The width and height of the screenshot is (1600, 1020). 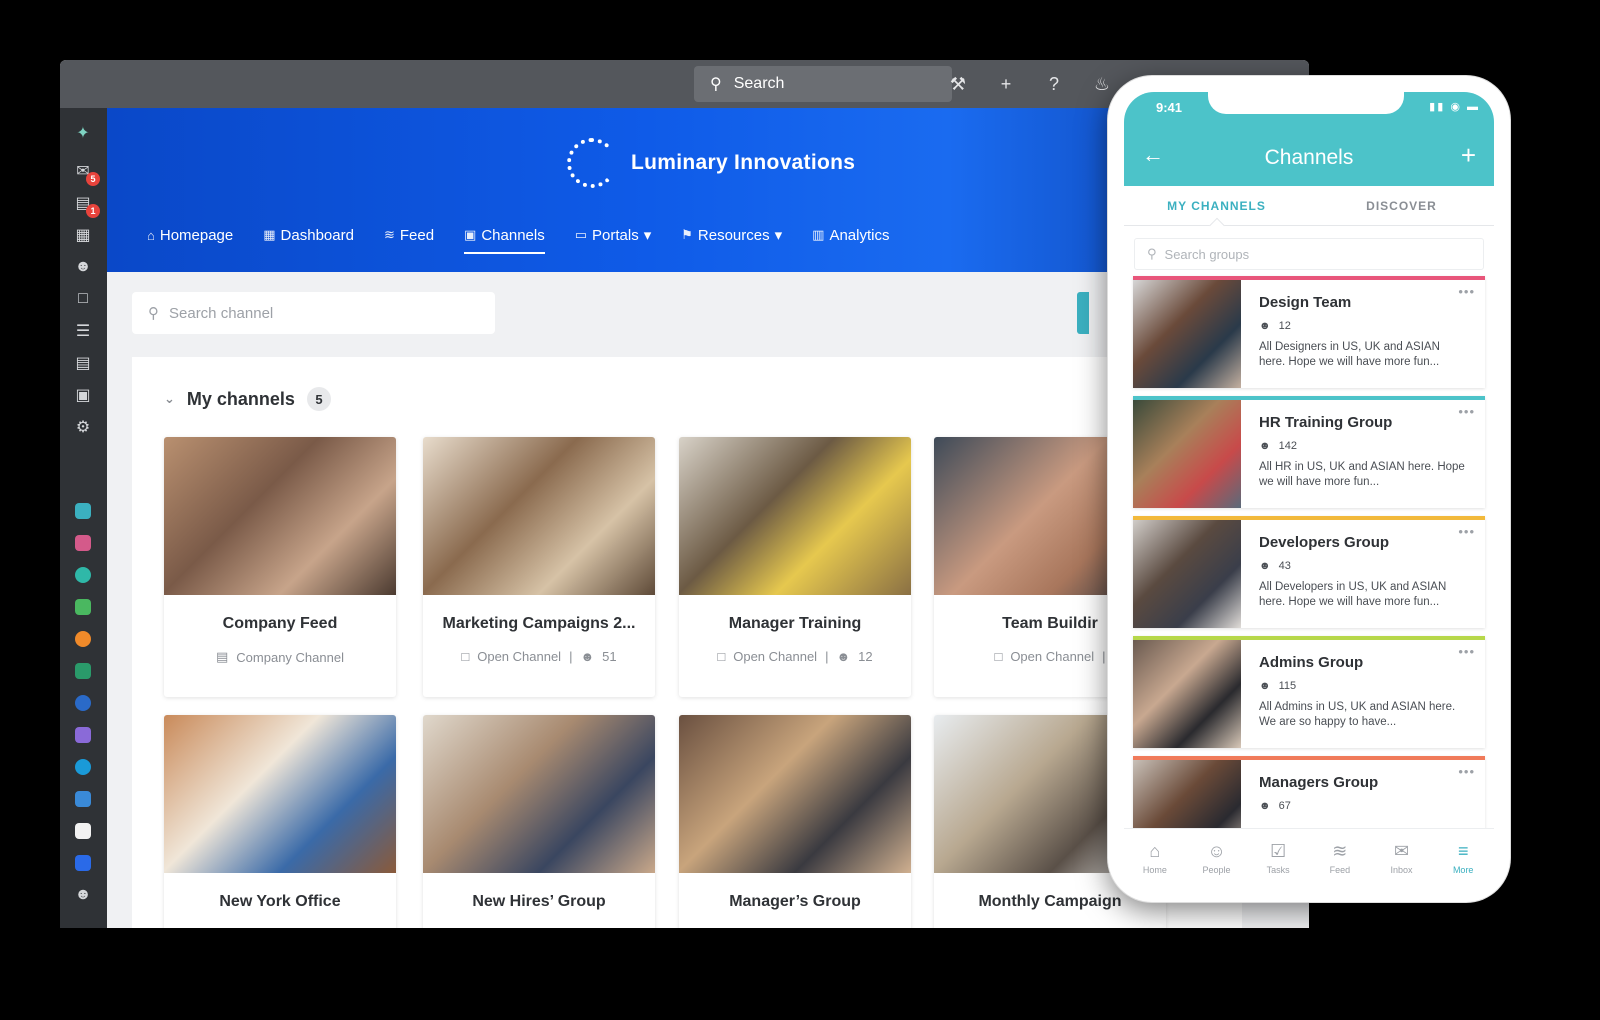 What do you see at coordinates (83, 895) in the screenshot?
I see `profile-icon: ☻` at bounding box center [83, 895].